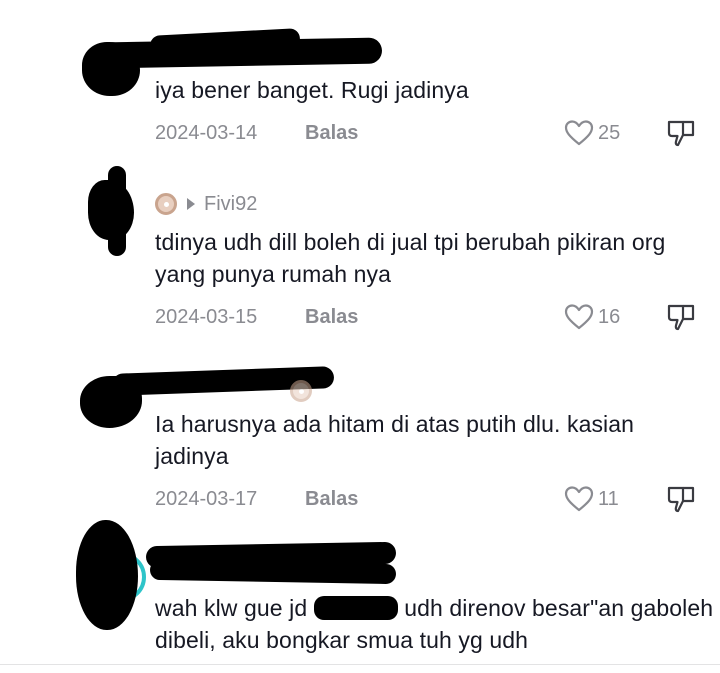  Describe the element at coordinates (273, 572) in the screenshot. I see `username-redacted-stroke` at that location.